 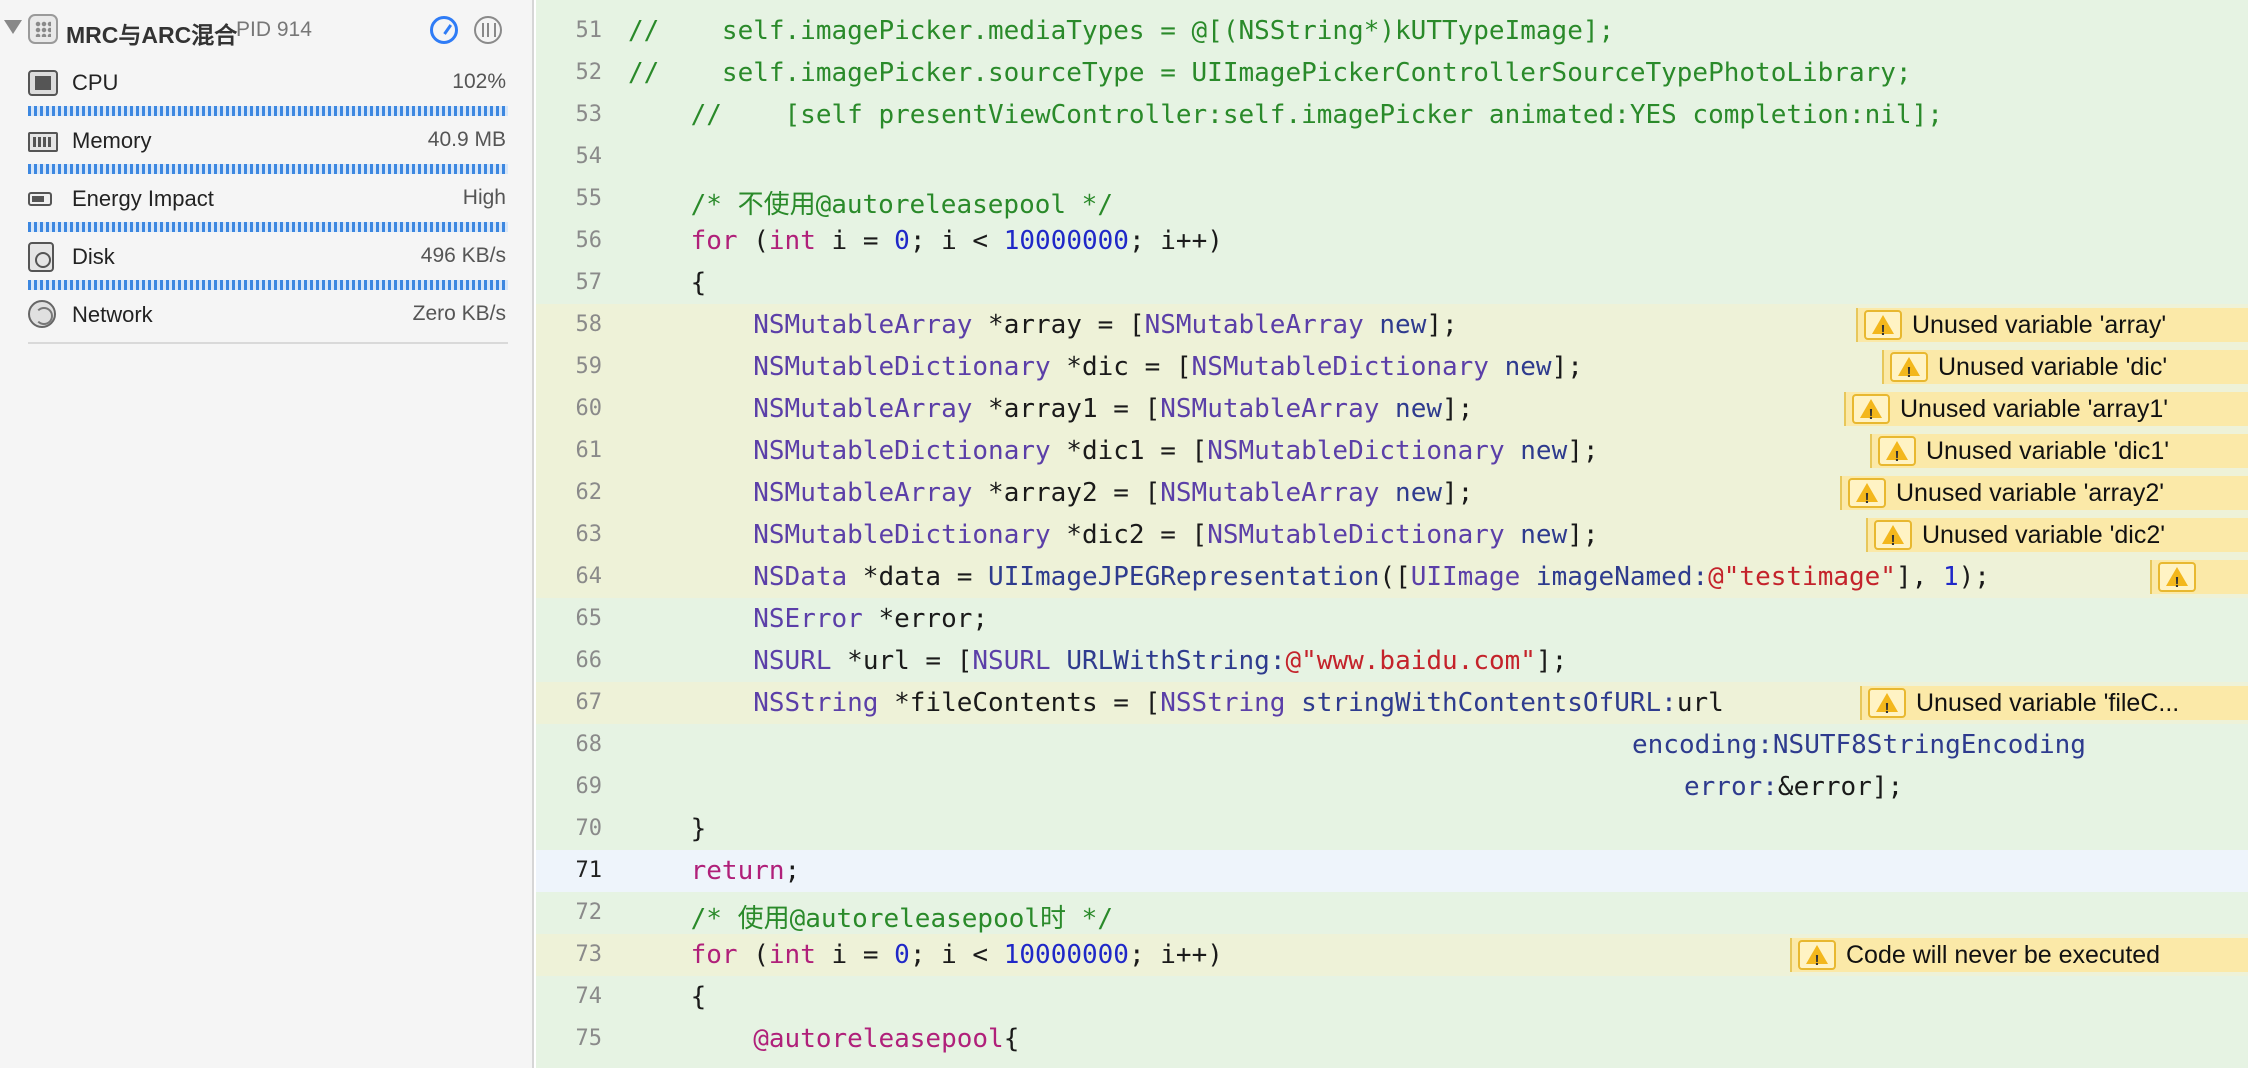 What do you see at coordinates (589, 870) in the screenshot?
I see `line-number: 71` at bounding box center [589, 870].